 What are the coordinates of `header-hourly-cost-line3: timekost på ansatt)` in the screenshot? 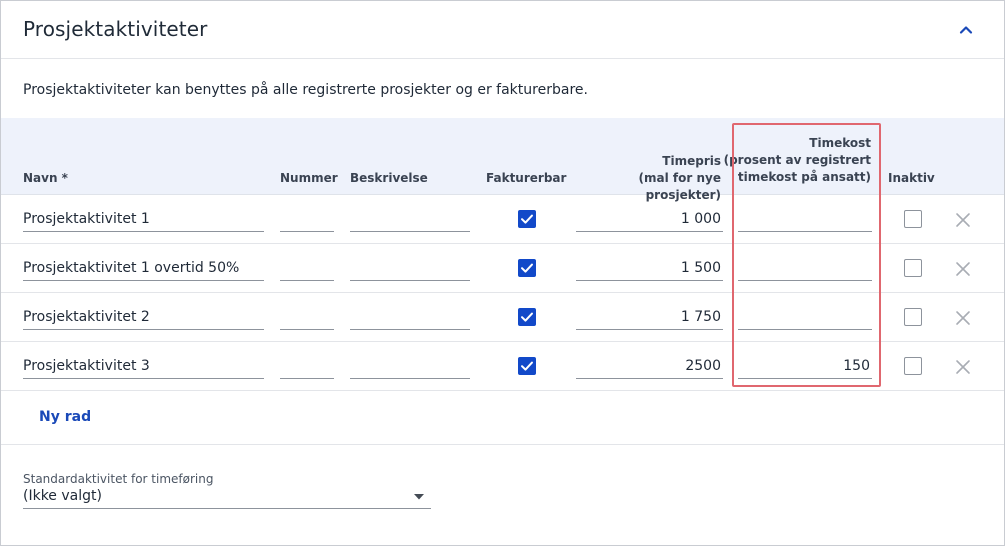 It's located at (804, 177).